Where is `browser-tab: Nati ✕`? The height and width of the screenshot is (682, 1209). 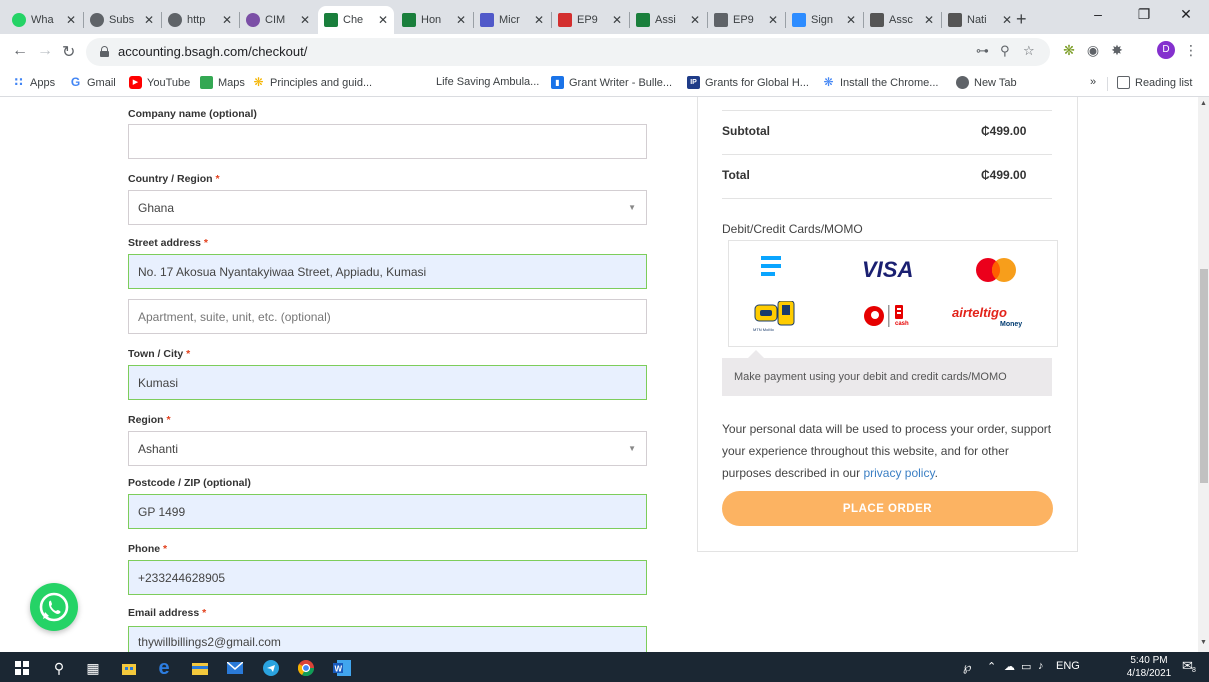
browser-tab: Nati ✕ is located at coordinates (980, 20).